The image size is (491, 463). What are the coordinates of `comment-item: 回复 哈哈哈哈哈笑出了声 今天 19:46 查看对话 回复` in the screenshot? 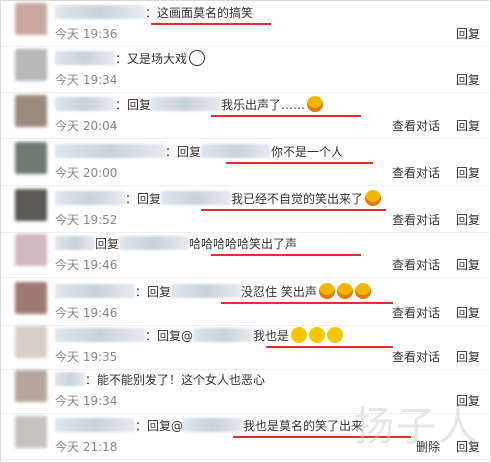 It's located at (245, 255).